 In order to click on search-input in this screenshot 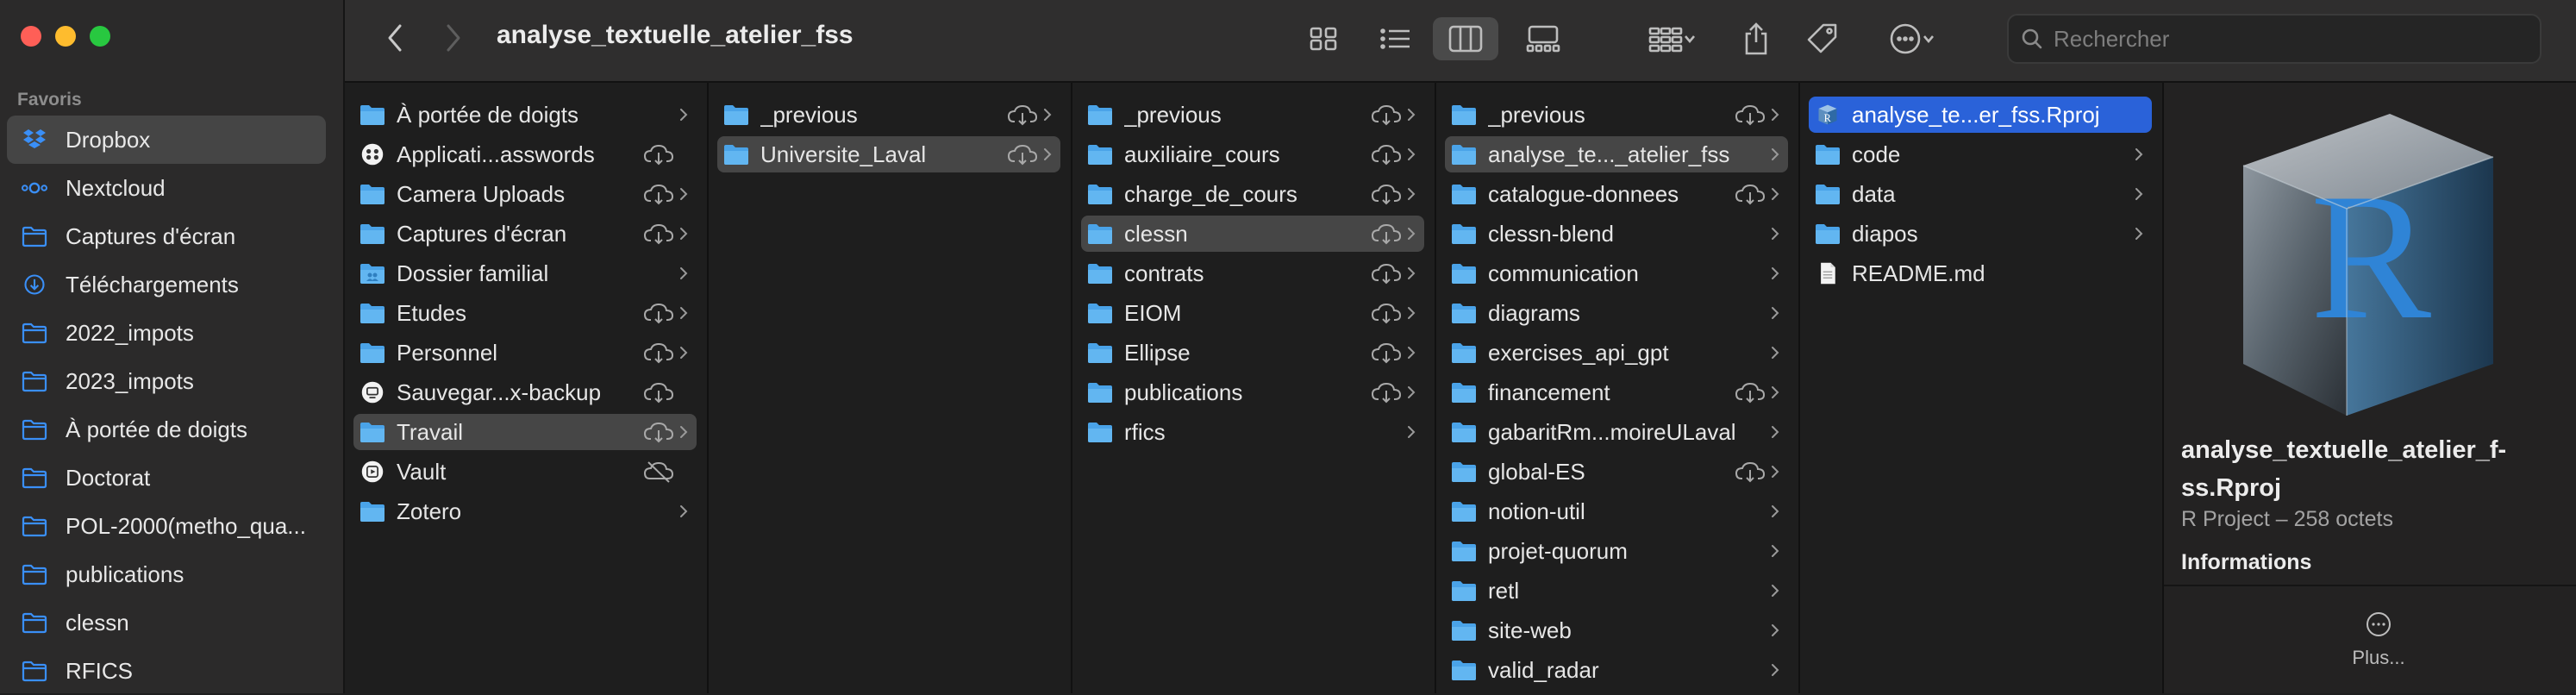, I will do `click(2278, 38)`.